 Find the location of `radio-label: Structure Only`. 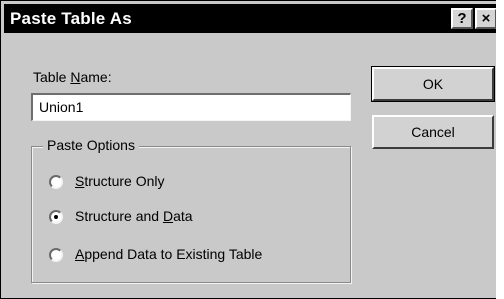

radio-label: Structure Only is located at coordinates (119, 181).